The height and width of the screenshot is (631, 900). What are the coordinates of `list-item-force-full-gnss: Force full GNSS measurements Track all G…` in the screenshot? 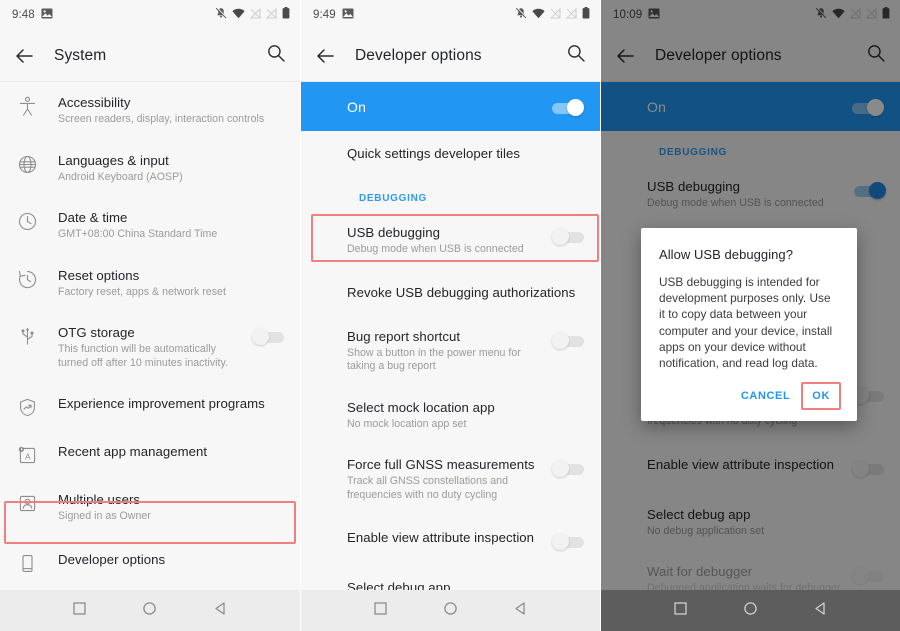 It's located at (450, 479).